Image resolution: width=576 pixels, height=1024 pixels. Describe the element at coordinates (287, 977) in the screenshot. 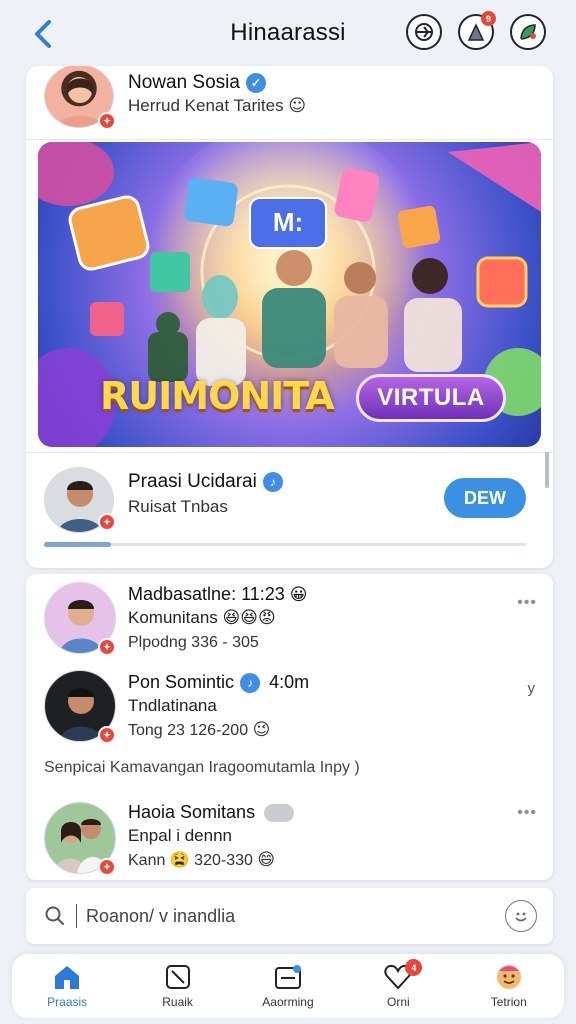

I see `inbox-icon` at that location.